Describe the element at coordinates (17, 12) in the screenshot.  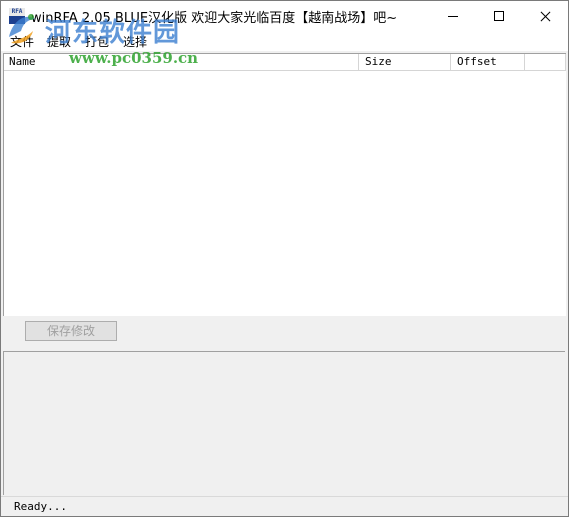
I see `app-icon-label: RFA` at that location.